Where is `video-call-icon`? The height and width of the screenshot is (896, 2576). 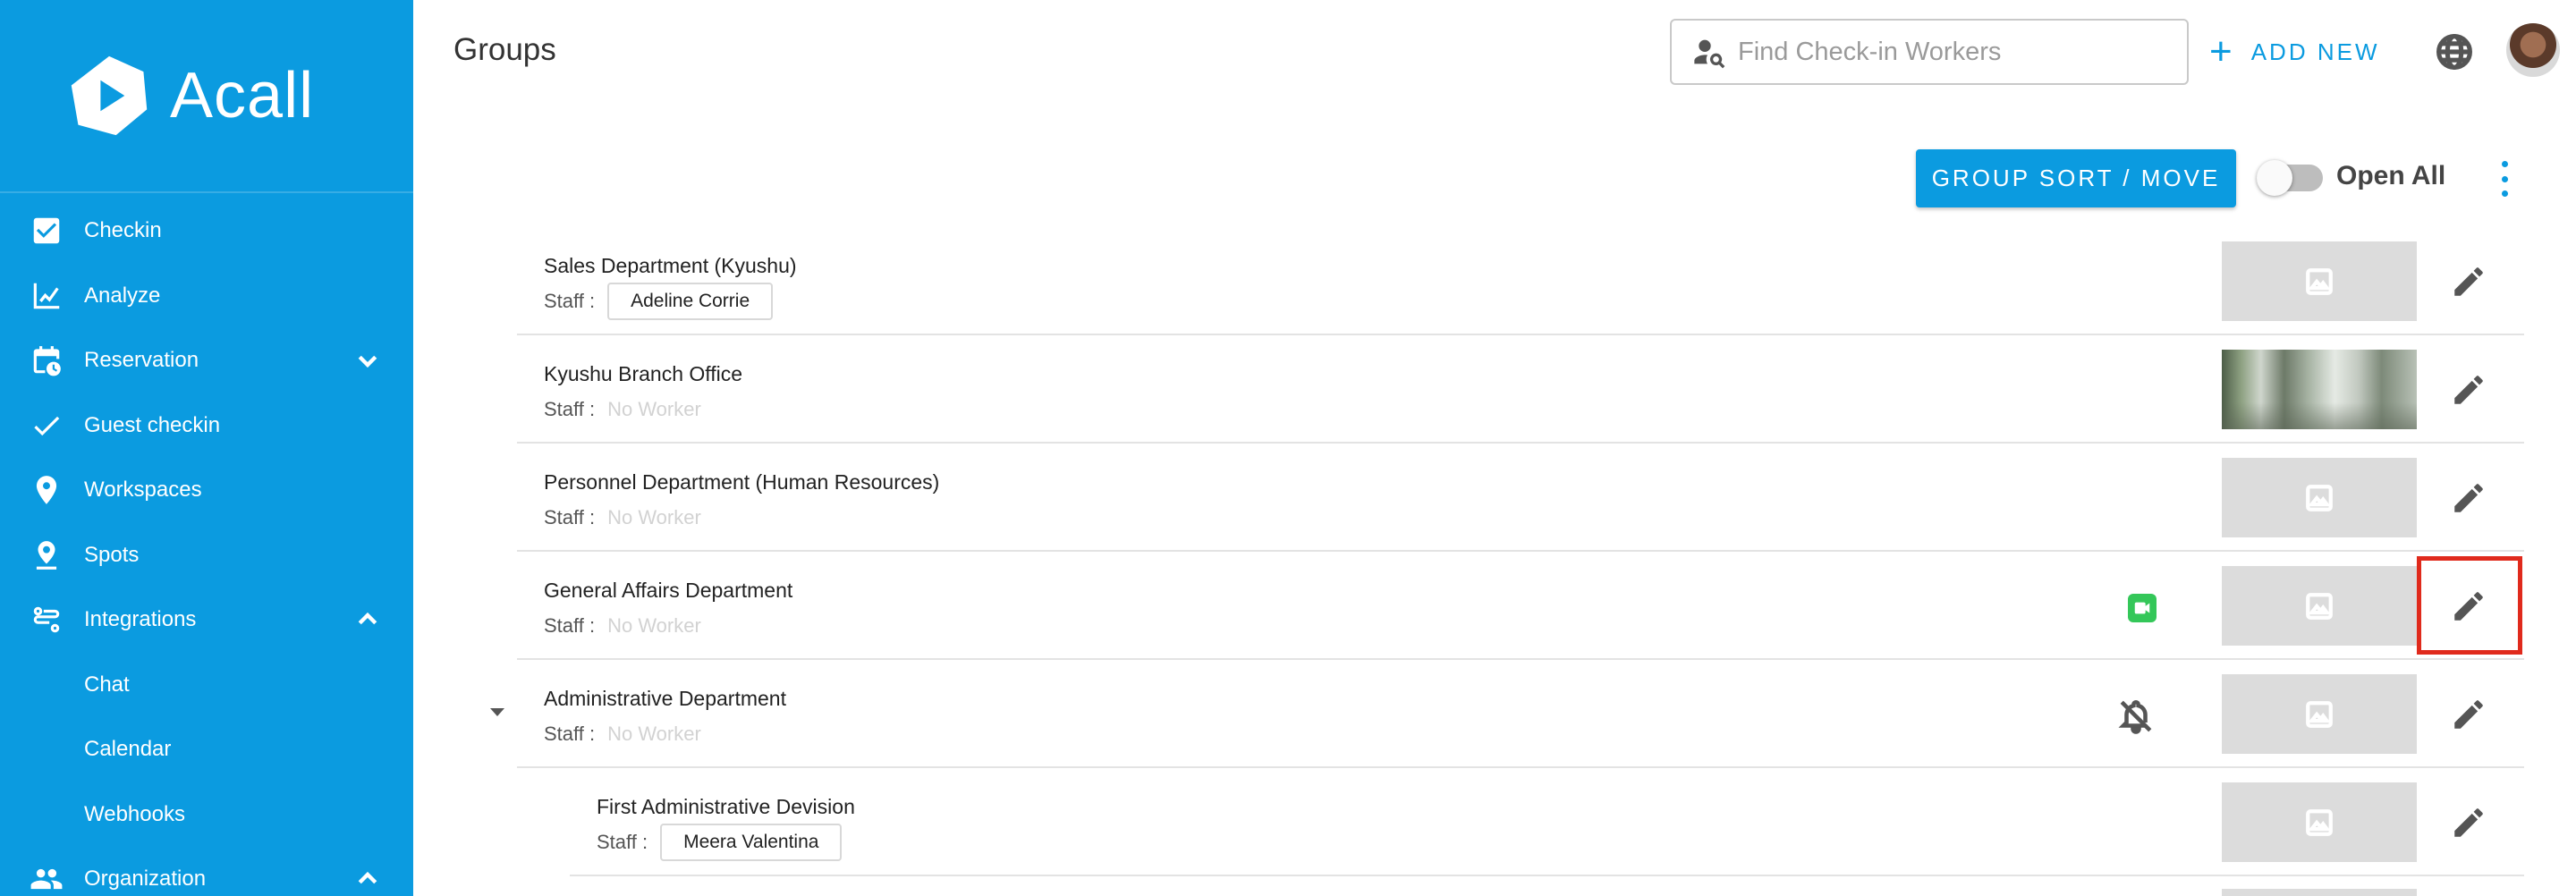 video-call-icon is located at coordinates (2142, 608).